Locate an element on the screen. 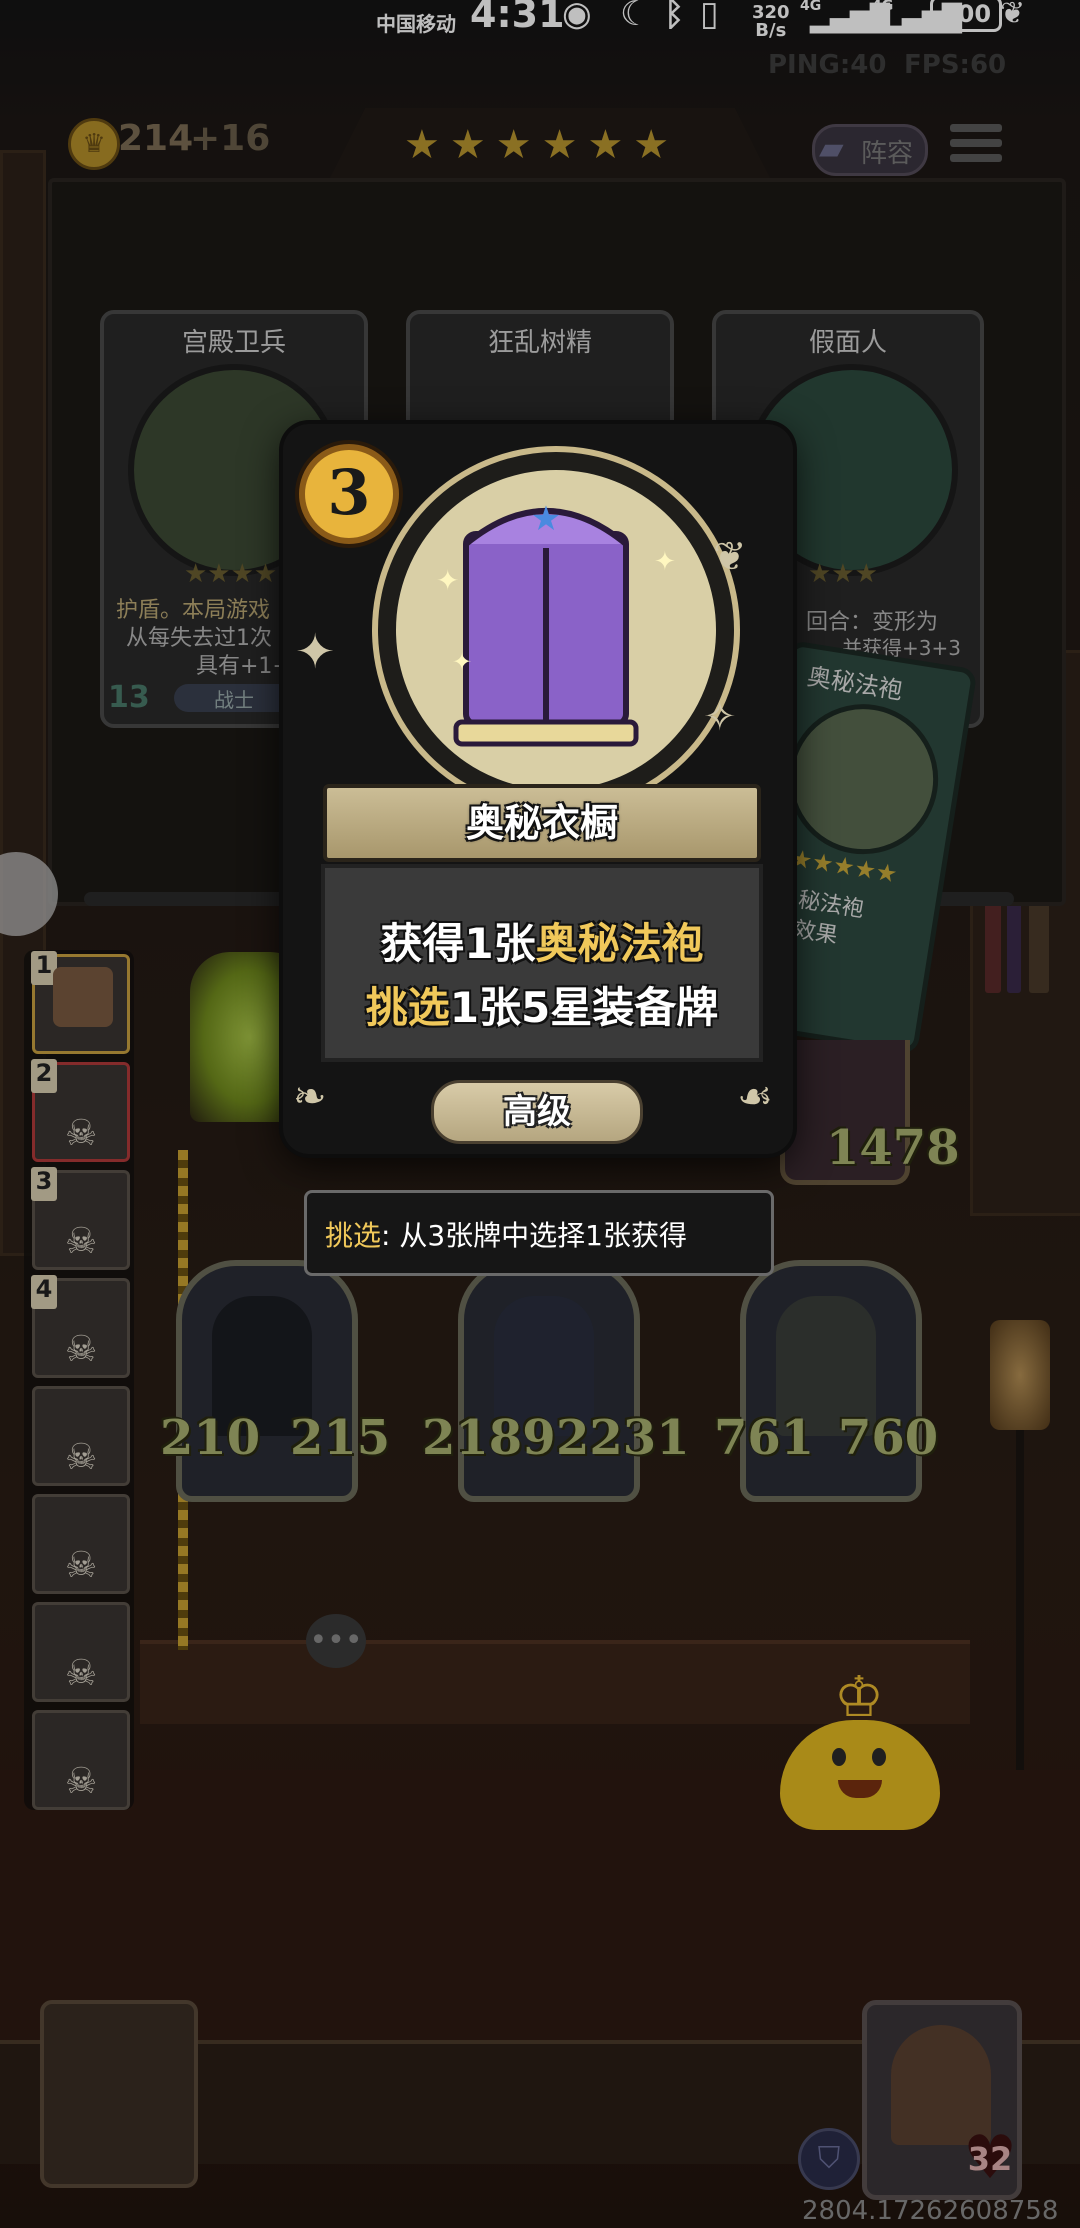  lineup-button: ▰ 阵容 is located at coordinates (870, 150).